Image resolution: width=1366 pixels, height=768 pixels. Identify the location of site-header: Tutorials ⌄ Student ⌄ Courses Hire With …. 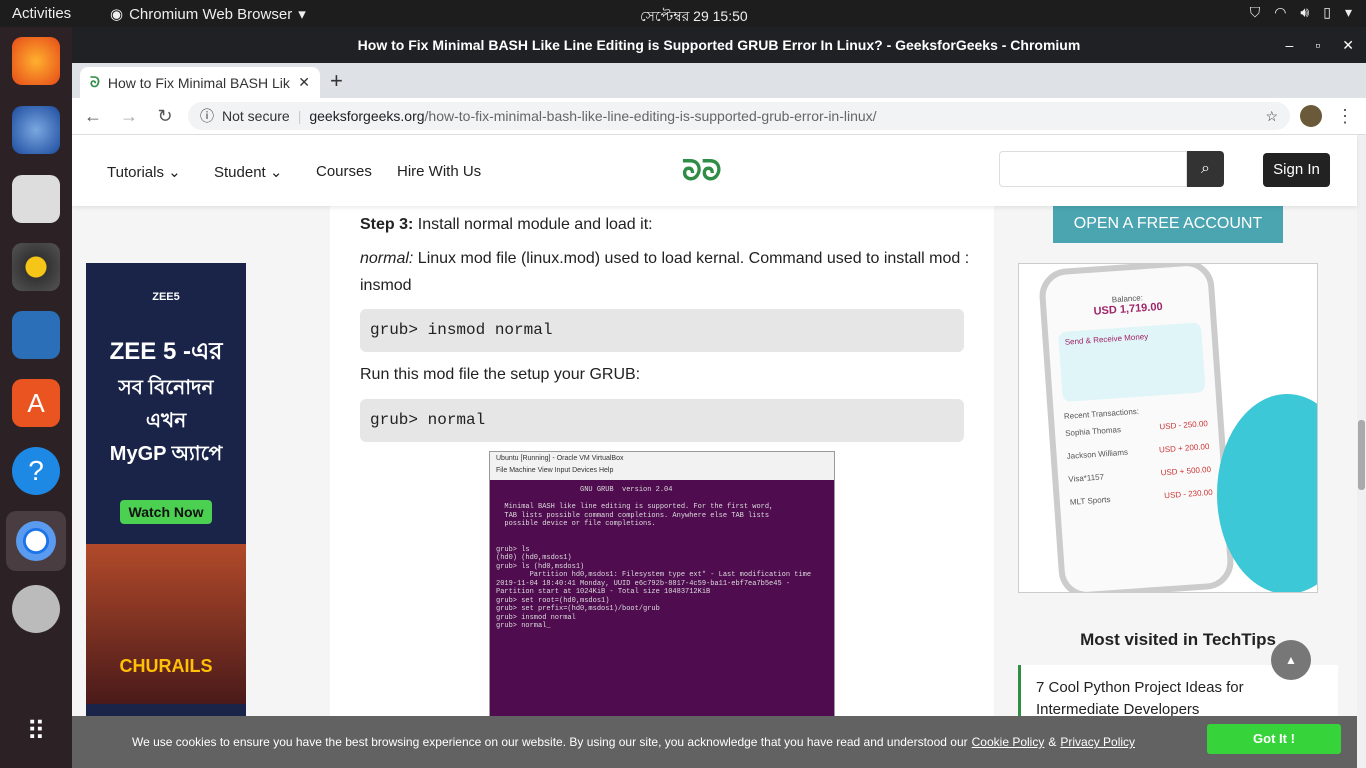
(714, 170).